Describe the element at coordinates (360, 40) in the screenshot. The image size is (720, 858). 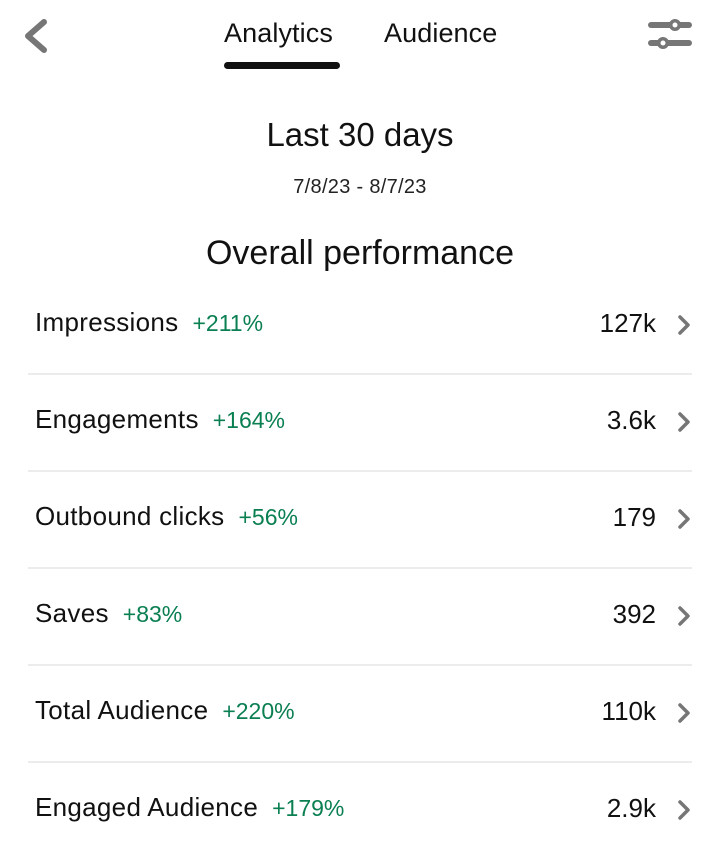
I see `top-bar: Analytics Audience` at that location.